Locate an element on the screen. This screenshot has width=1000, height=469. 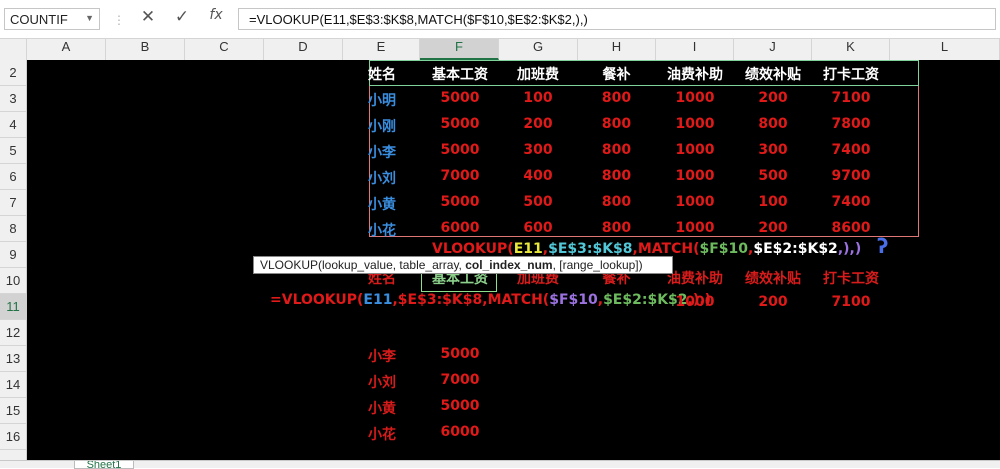
chevron-down-icon: ▼ is located at coordinates (89, 18).